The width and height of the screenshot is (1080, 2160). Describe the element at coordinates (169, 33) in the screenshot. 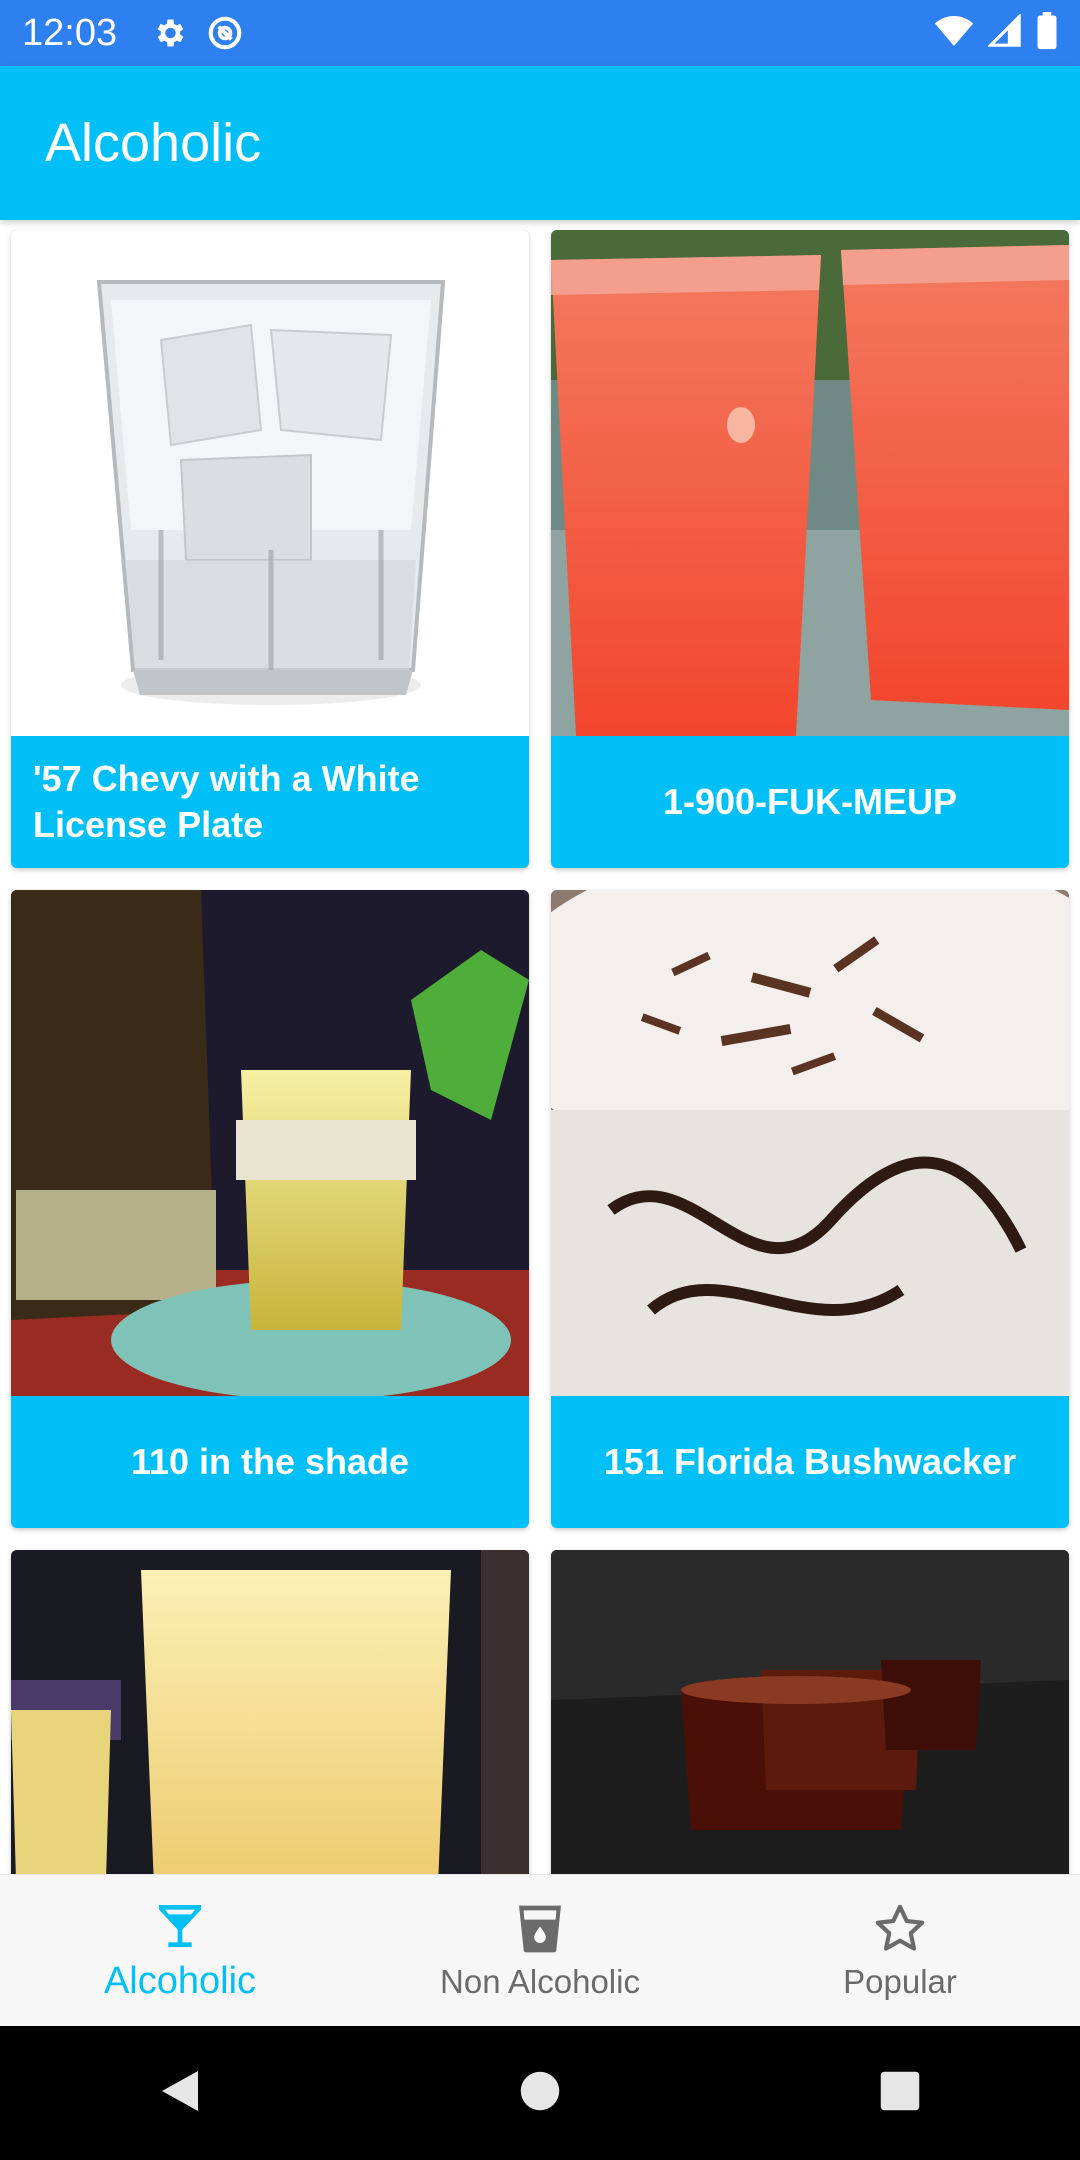

I see `gear-icon` at that location.